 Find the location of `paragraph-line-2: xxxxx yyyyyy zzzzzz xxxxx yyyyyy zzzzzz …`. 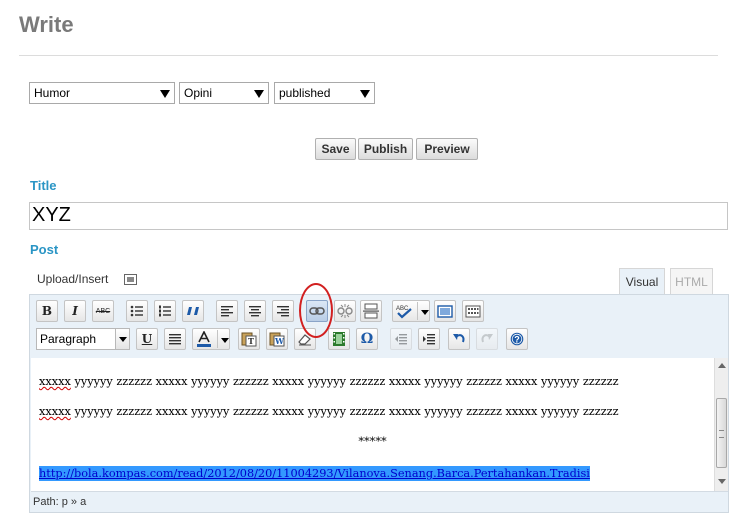

paragraph-line-2: xxxxx yyyyyy zzzzzz xxxxx yyyyyy zzzzzz … is located at coordinates (329, 411).